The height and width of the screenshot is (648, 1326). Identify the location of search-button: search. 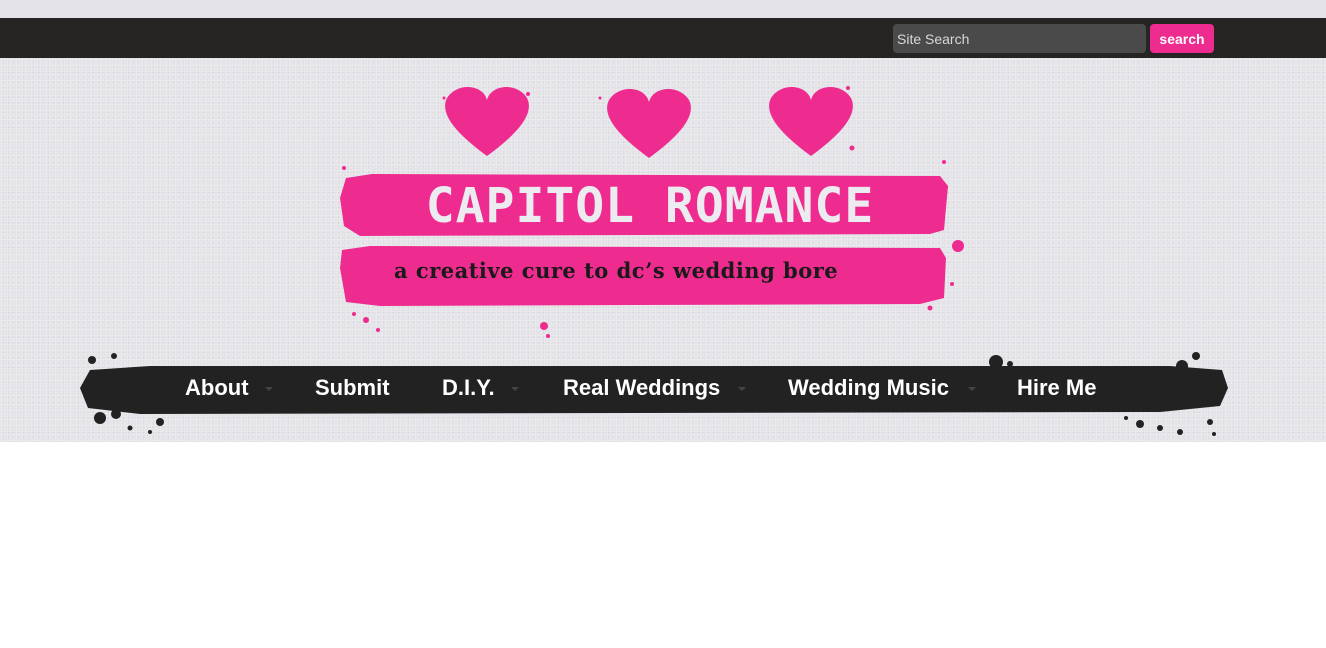
(1182, 38).